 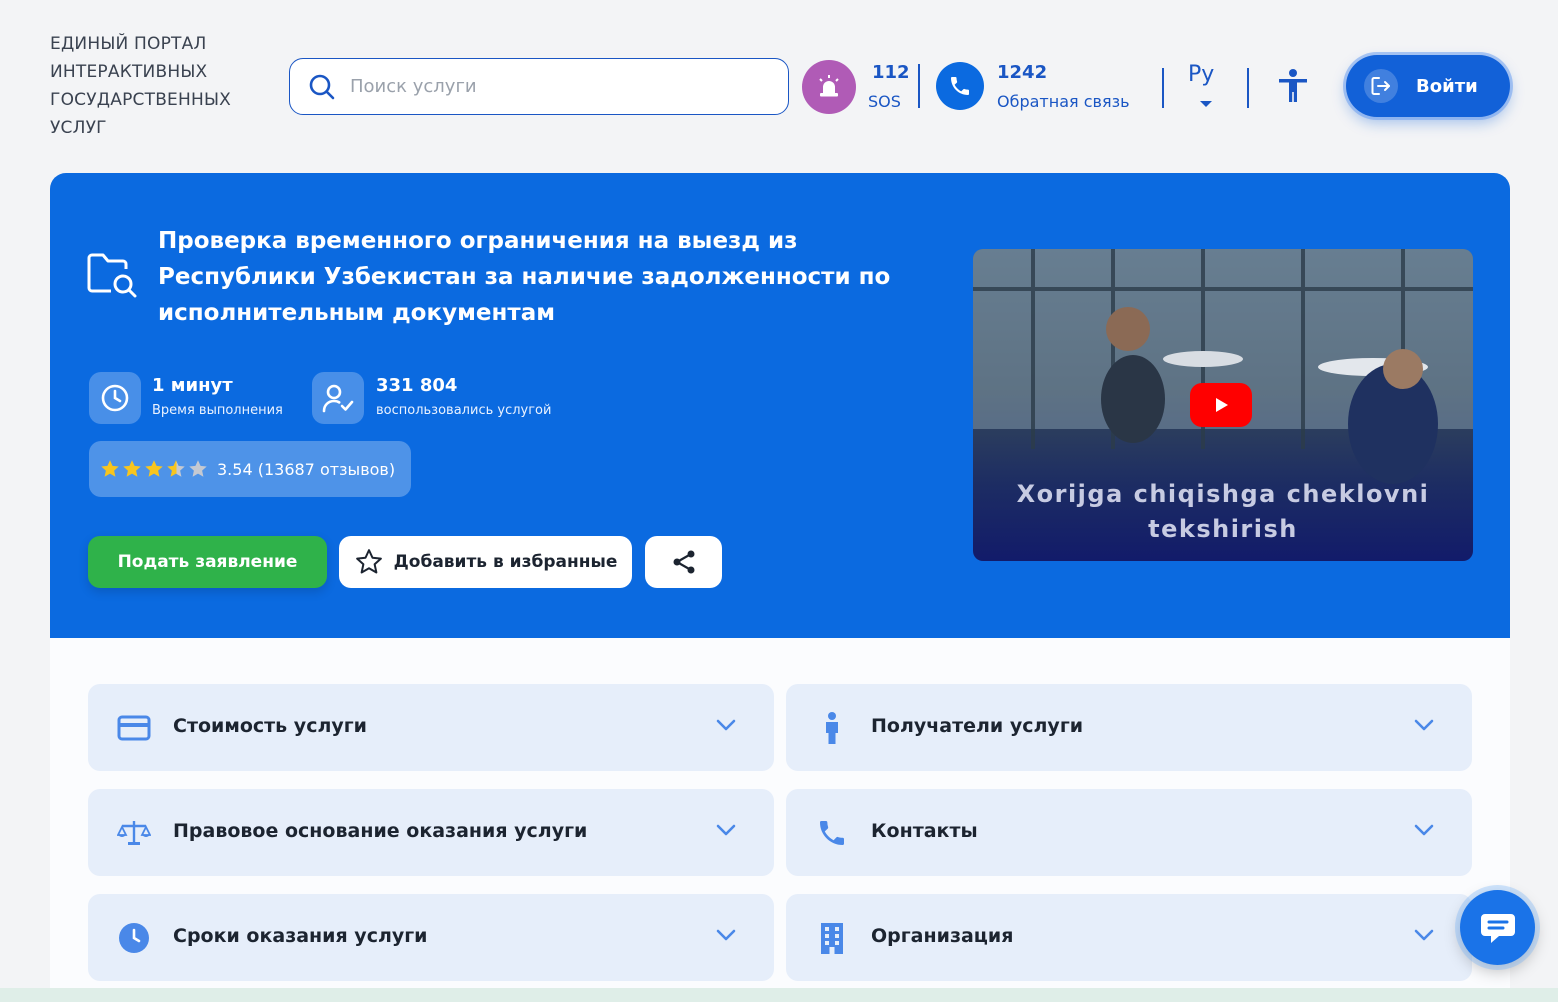 What do you see at coordinates (832, 938) in the screenshot?
I see `building-icon` at bounding box center [832, 938].